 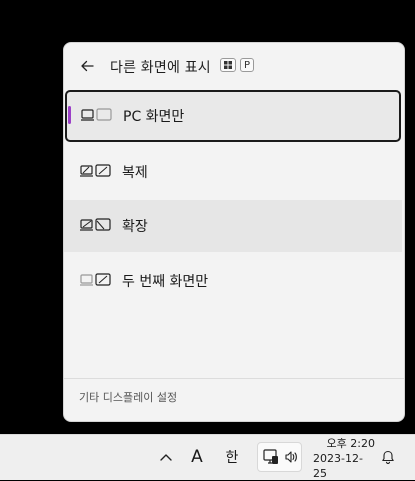 I want to click on taskbar: A 한 오후 2:20 2023-12-25, so click(x=207, y=457).